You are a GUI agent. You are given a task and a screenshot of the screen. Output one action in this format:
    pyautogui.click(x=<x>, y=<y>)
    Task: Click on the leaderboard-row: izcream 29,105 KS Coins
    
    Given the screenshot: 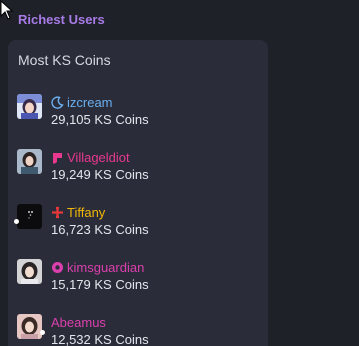 What is the action you would take?
    pyautogui.click(x=139, y=106)
    